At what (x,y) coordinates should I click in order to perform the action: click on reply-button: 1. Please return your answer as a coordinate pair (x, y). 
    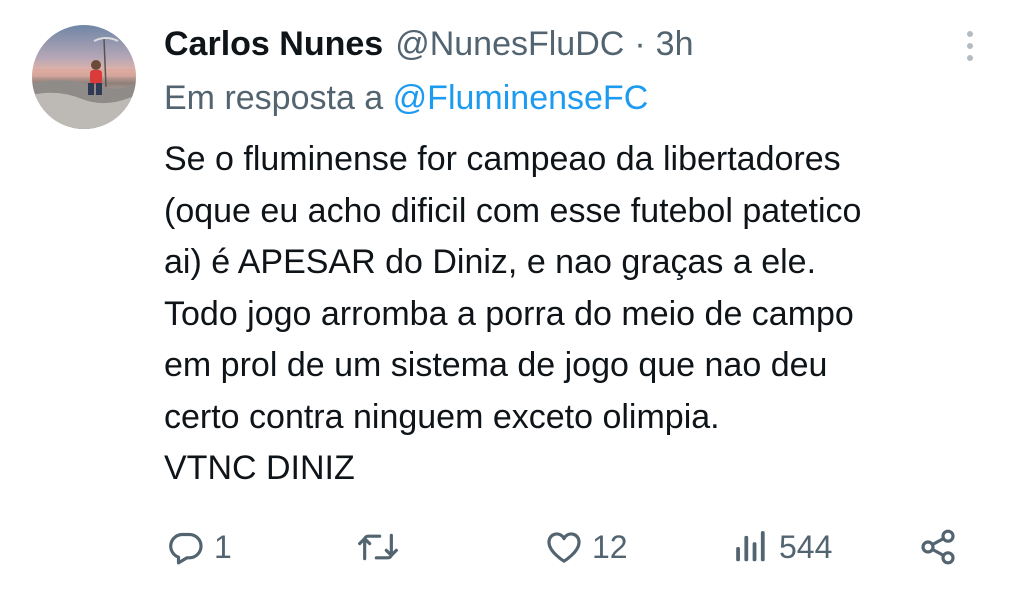
    Looking at the image, I should click on (199, 547).